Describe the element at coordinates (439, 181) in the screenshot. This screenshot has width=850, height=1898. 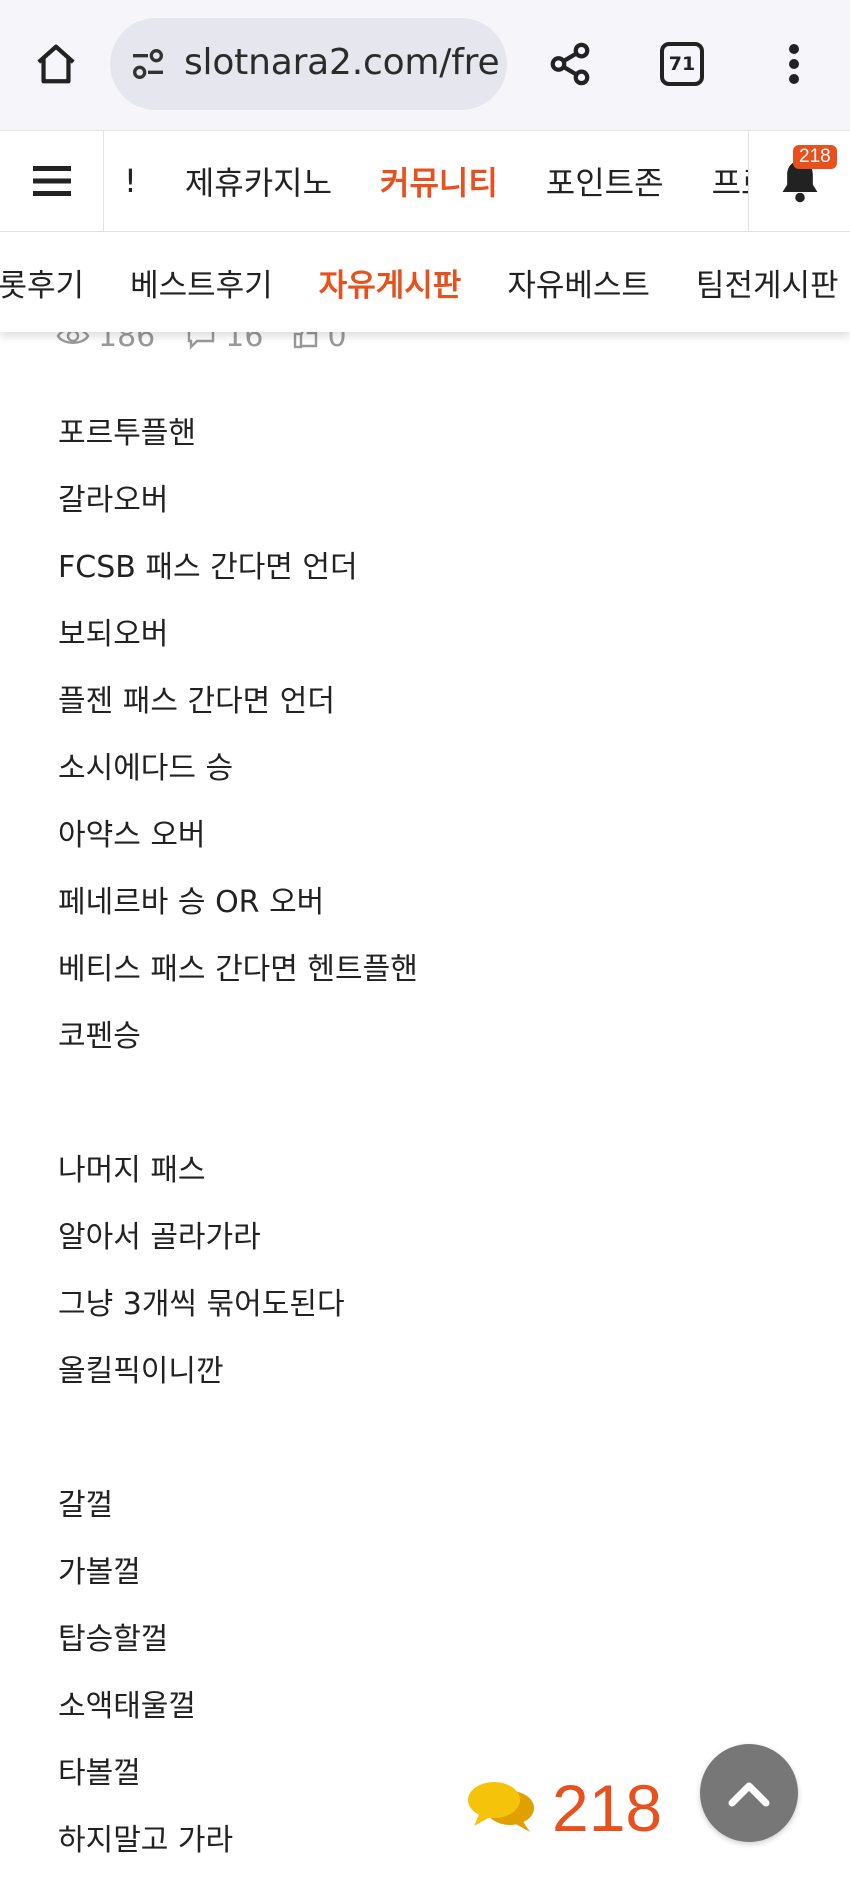
I see `nav-item-community: 커뮤니티` at that location.